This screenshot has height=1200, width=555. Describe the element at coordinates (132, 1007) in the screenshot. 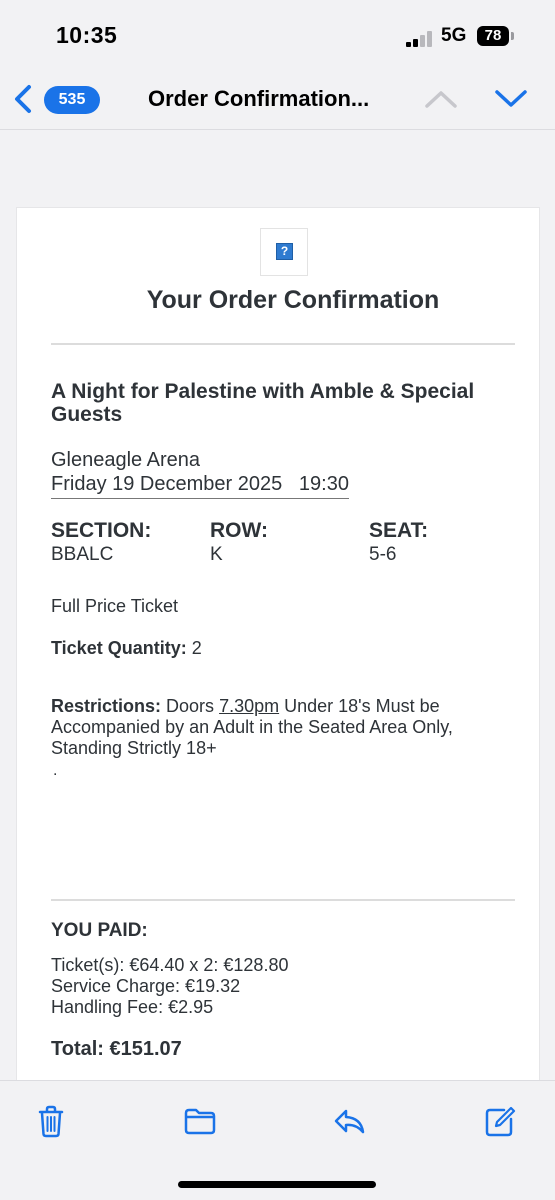

I see `handling-fee-line: Handling Fee: €2.95` at that location.